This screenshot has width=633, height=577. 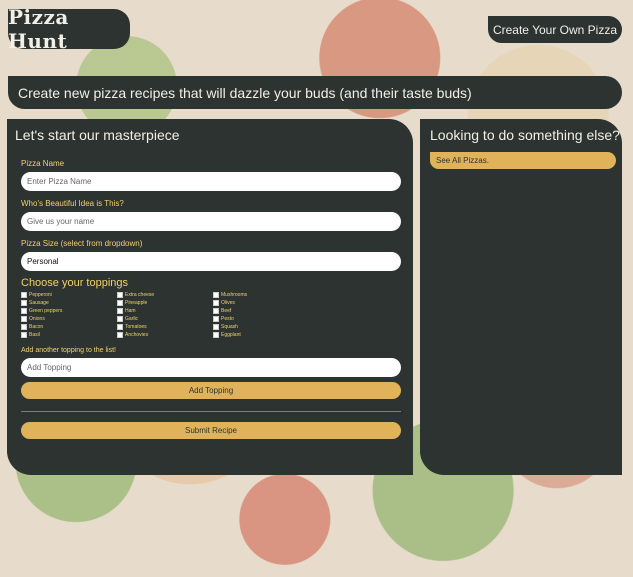 What do you see at coordinates (165, 303) in the screenshot?
I see `topping-option: Pineapple` at bounding box center [165, 303].